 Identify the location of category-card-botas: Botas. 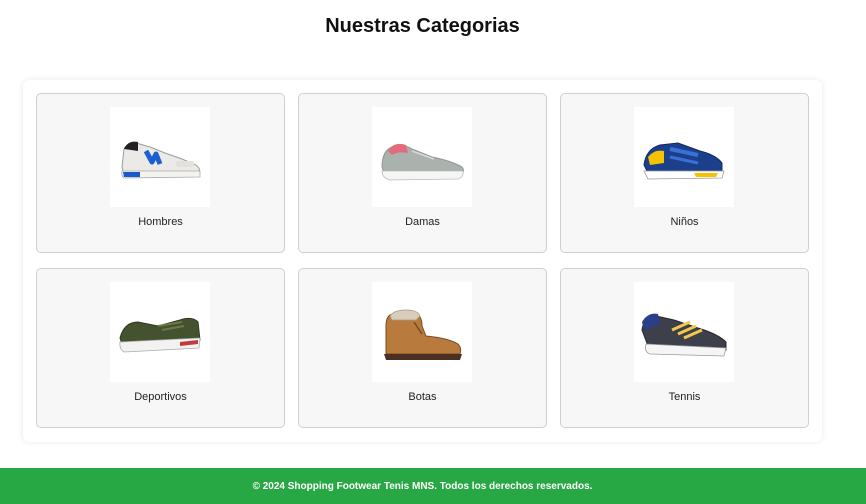
(422, 348).